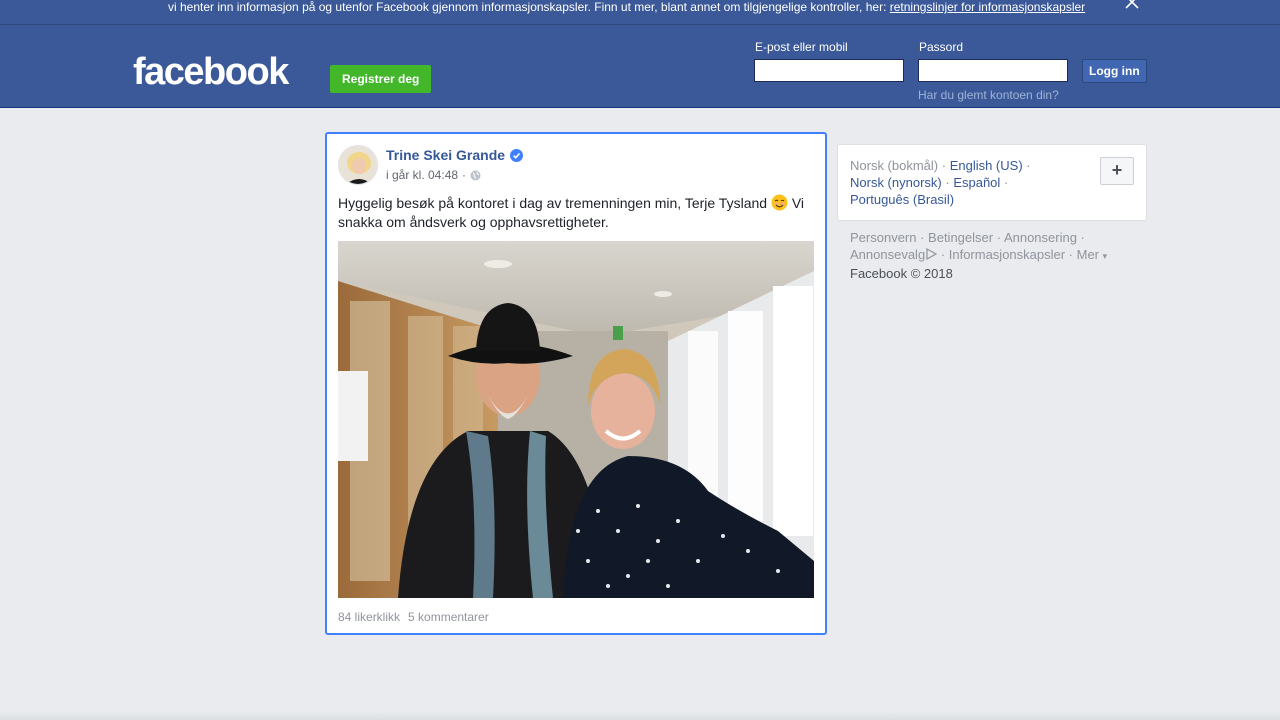 Image resolution: width=1280 pixels, height=720 pixels. Describe the element at coordinates (1088, 254) in the screenshot. I see `footer-link-mer: Mer` at that location.